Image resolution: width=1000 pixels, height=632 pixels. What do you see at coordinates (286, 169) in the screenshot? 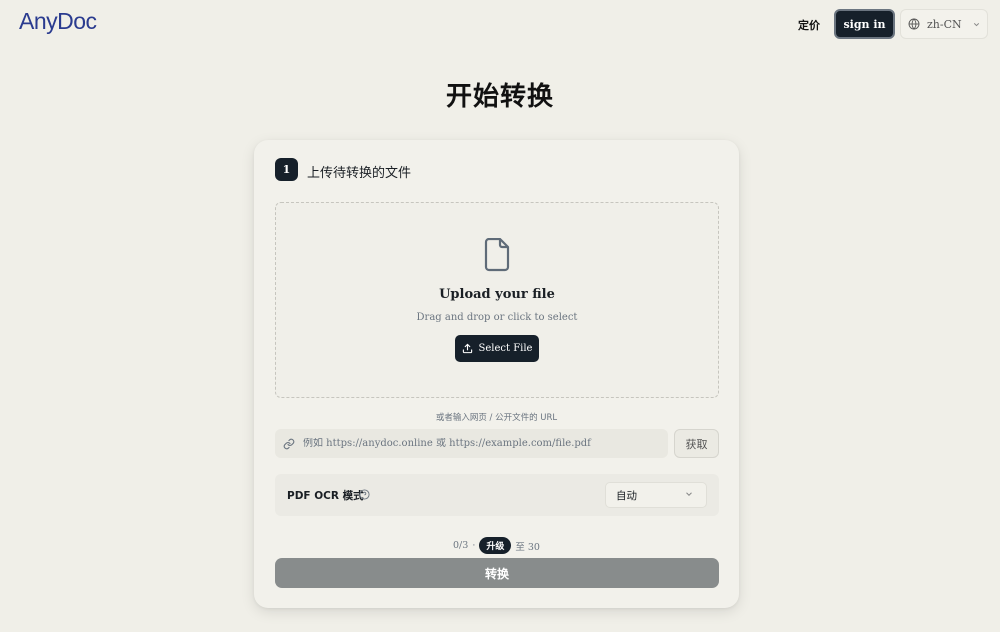
I see `step-number-badge: 1` at bounding box center [286, 169].